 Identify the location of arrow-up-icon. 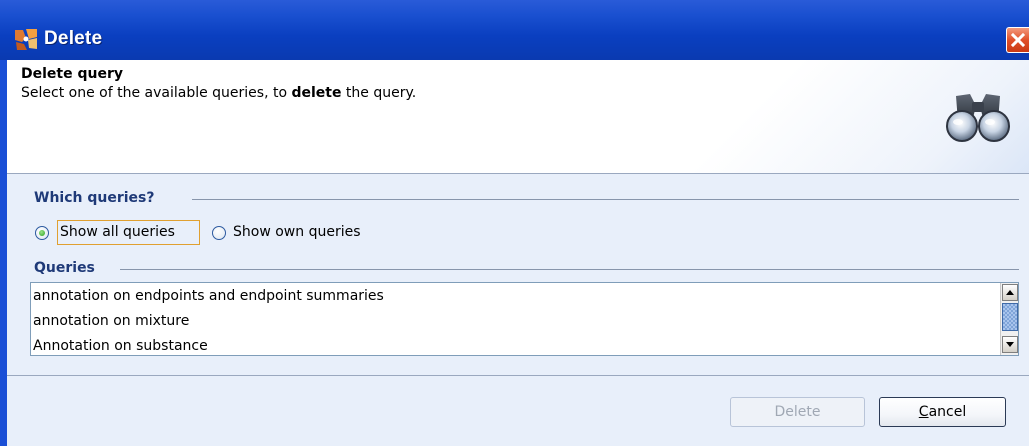
(1010, 292).